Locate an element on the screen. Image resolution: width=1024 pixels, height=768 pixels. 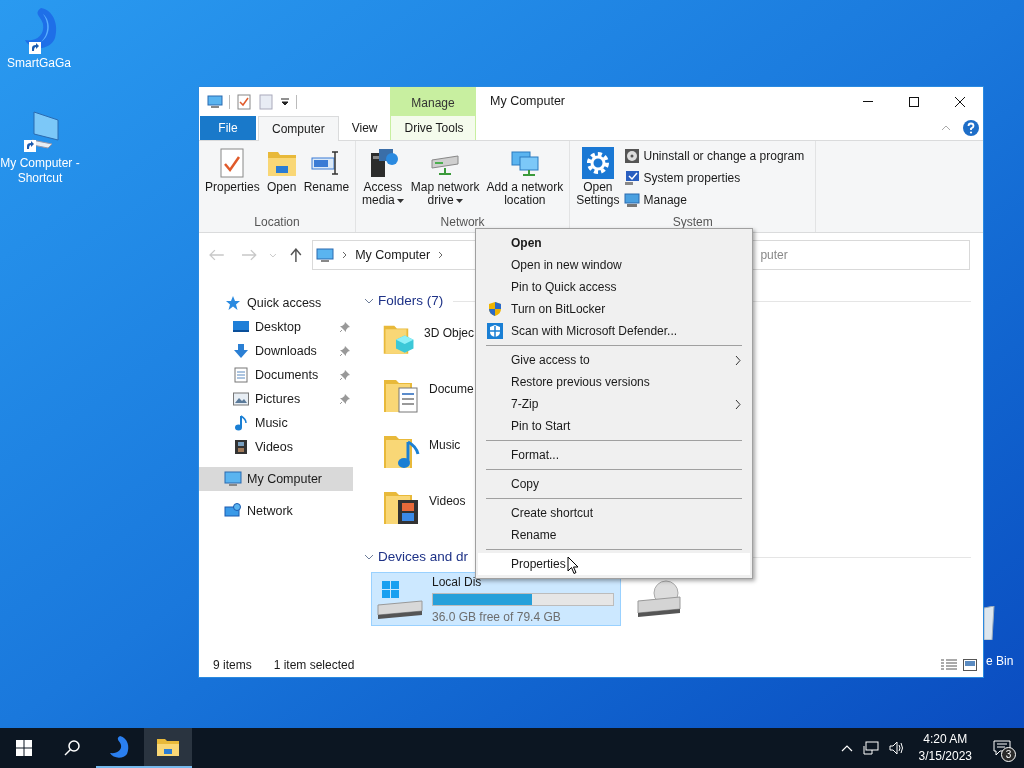
group-header: Folders (7) is located at coordinates (411, 300).